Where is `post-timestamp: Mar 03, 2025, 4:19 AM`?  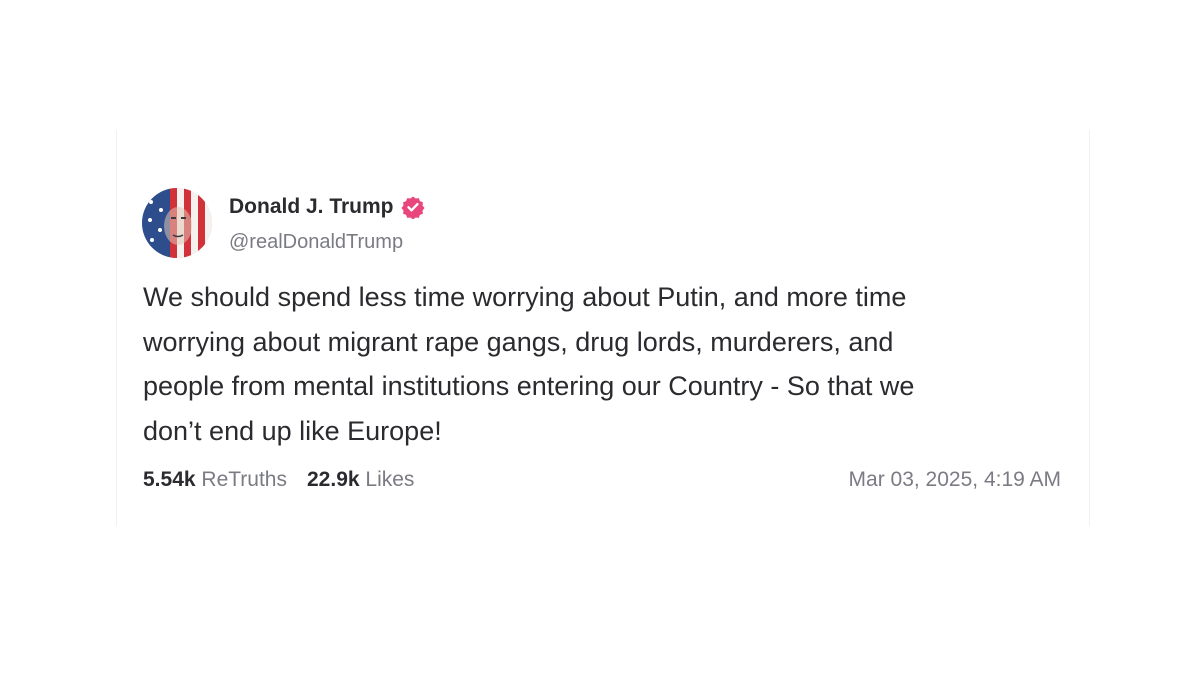 post-timestamp: Mar 03, 2025, 4:19 AM is located at coordinates (955, 480).